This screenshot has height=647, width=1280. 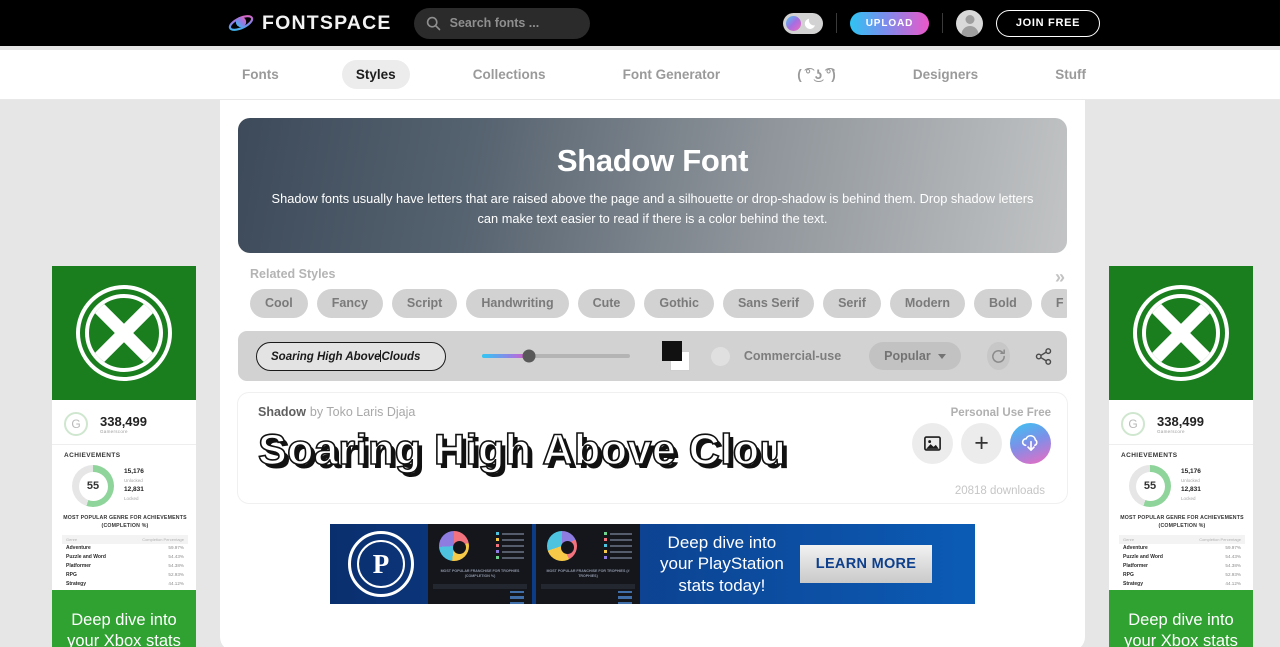 What do you see at coordinates (1182, 584) in the screenshot?
I see `genre-row: Strategy 44.12%` at bounding box center [1182, 584].